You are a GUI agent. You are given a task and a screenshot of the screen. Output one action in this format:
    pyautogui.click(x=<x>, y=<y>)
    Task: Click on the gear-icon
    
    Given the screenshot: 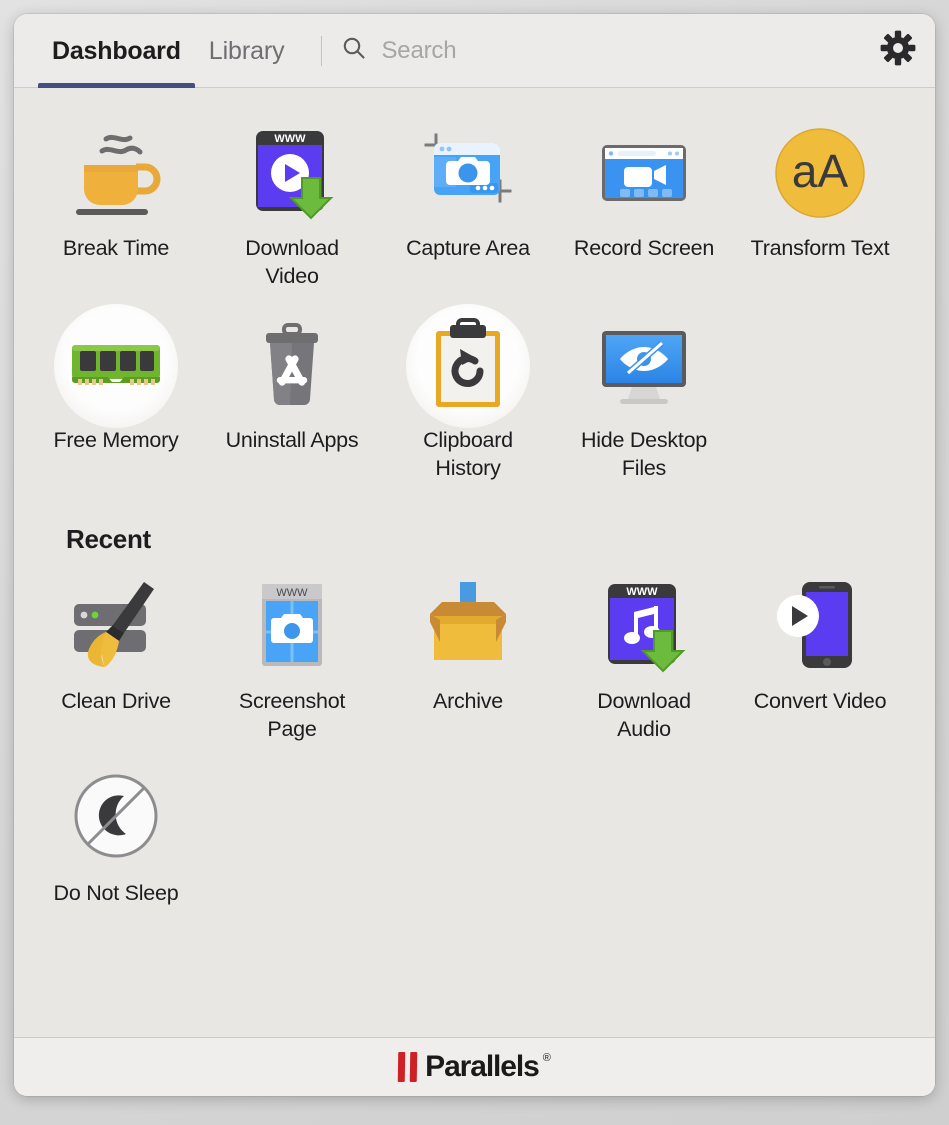 What is the action you would take?
    pyautogui.click(x=898, y=50)
    